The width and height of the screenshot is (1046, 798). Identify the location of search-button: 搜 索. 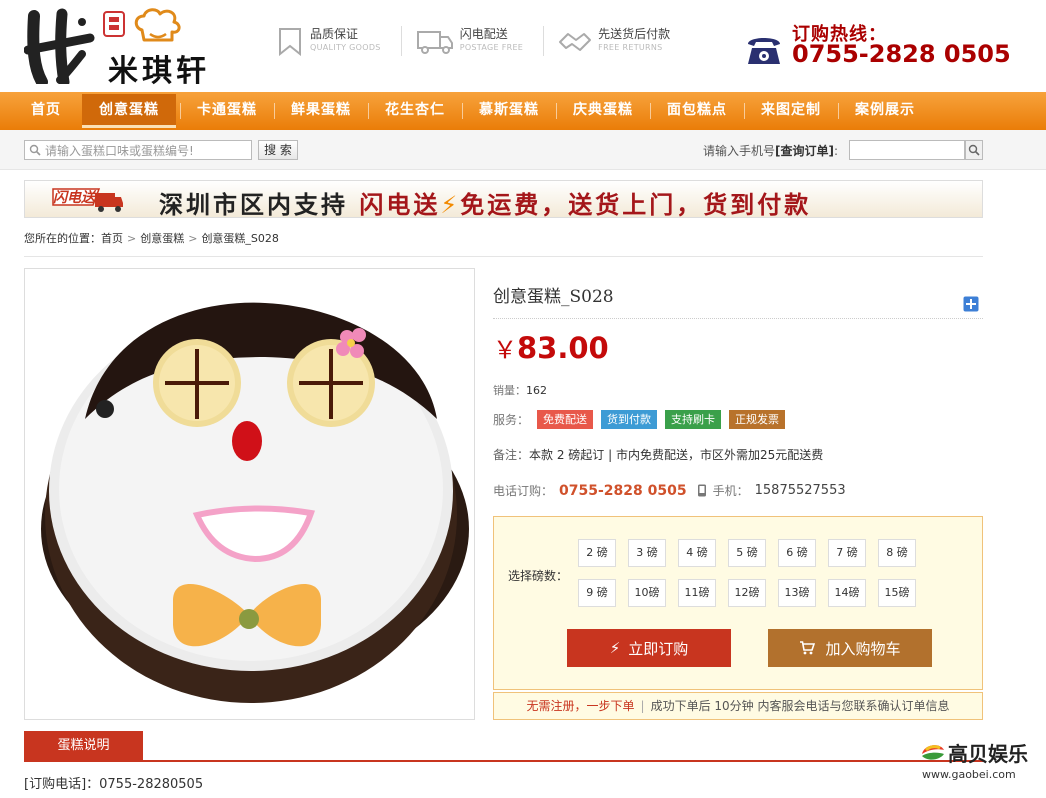
(278, 150).